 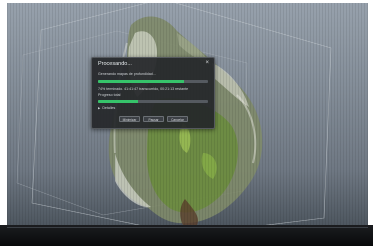 What do you see at coordinates (207, 63) in the screenshot?
I see `close-icon: ×` at bounding box center [207, 63].